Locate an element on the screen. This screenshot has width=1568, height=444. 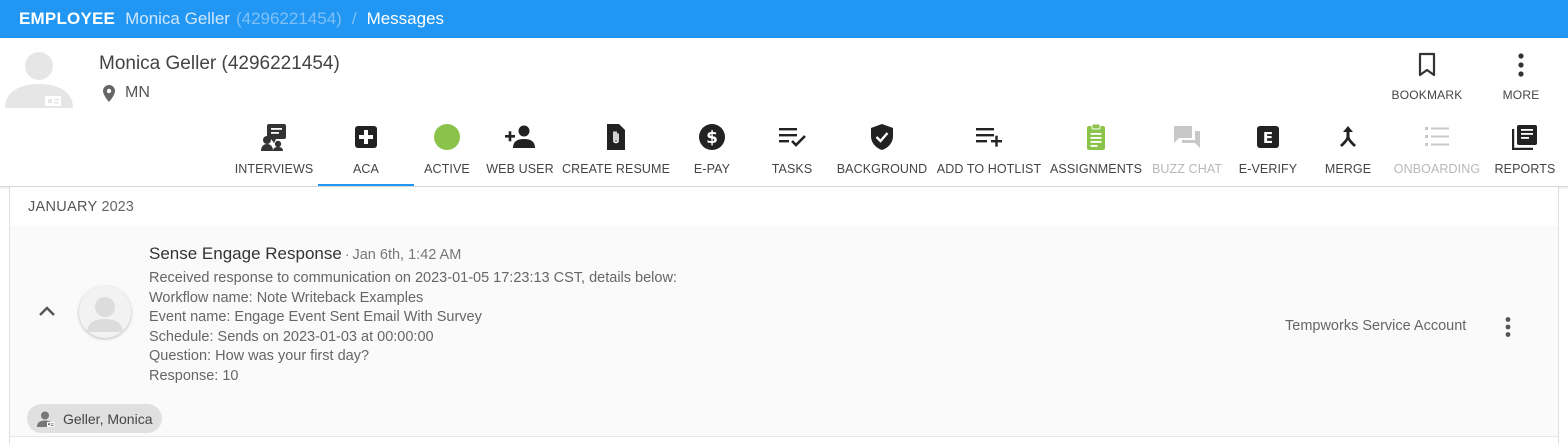
breadcrumb-current: Messages is located at coordinates (405, 18).